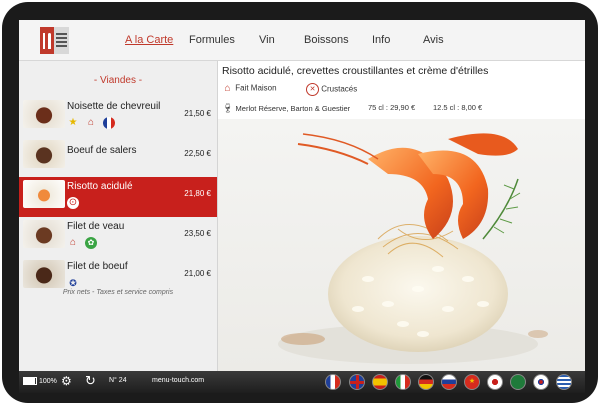 This screenshot has width=600, height=405. Describe the element at coordinates (73, 203) in the screenshot. I see `crustacean-icon: ⊙` at that location.